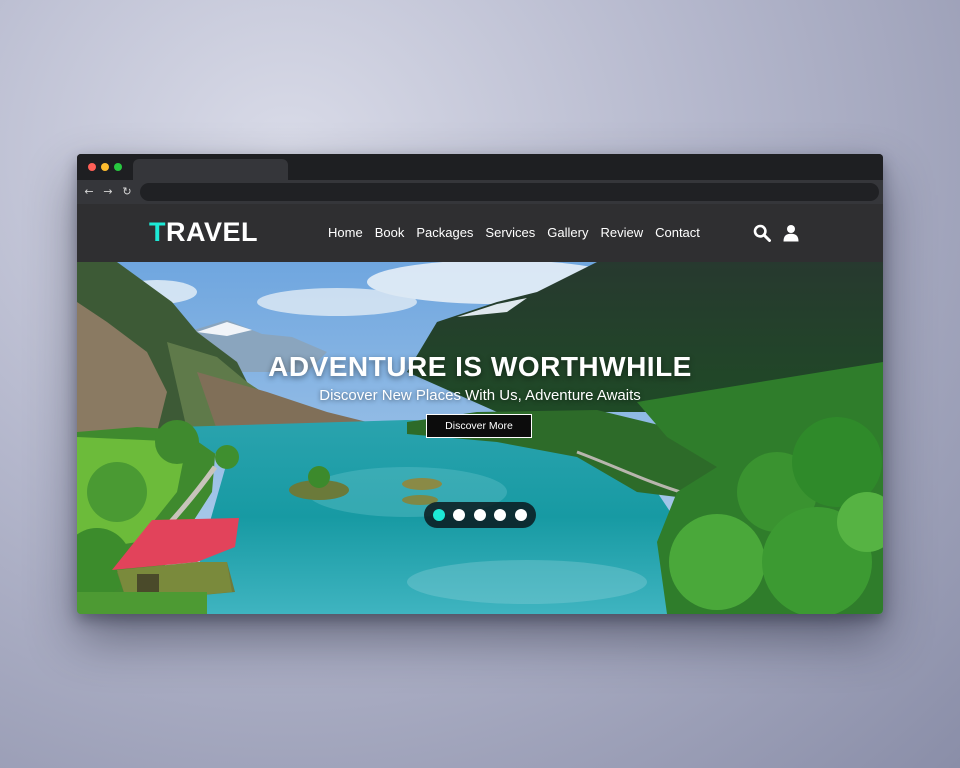  I want to click on logo-text: RAVEL, so click(212, 232).